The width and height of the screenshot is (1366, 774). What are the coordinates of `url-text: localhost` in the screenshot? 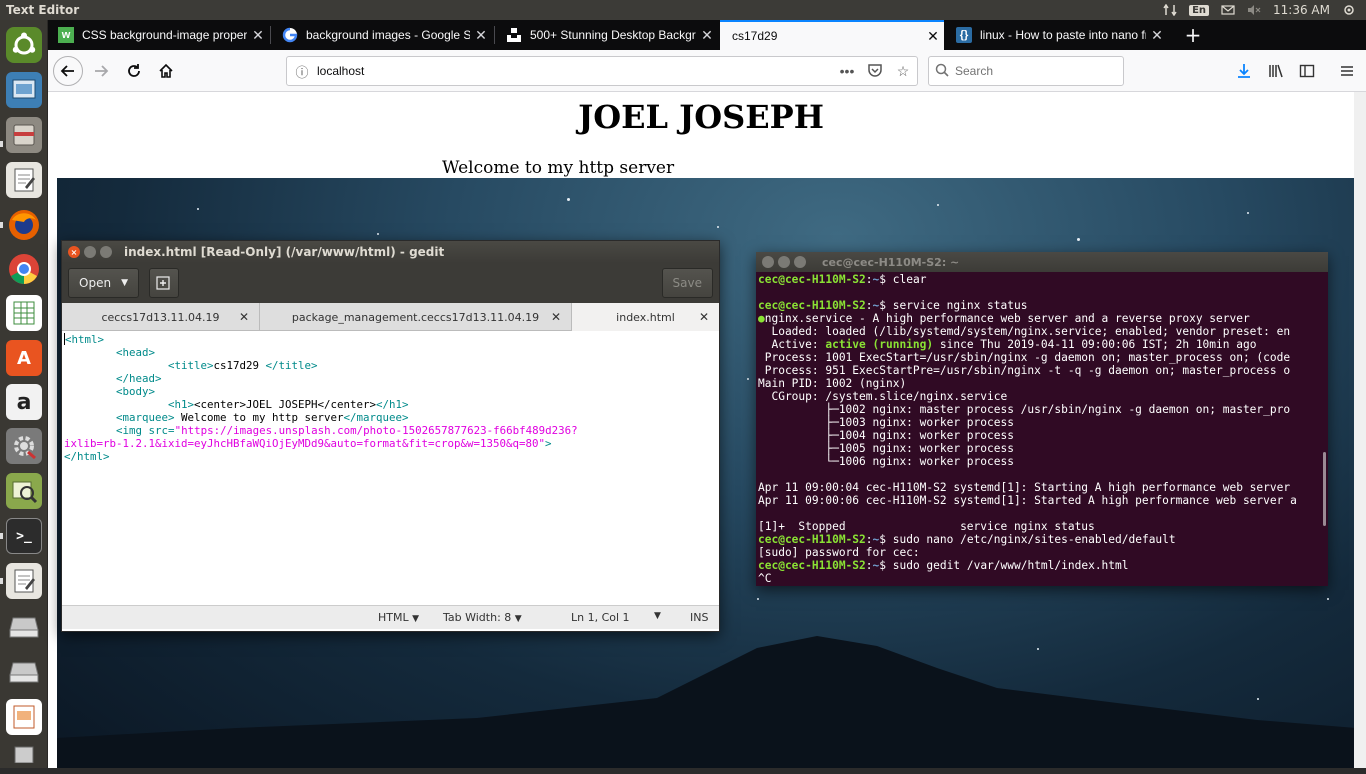 It's located at (575, 71).